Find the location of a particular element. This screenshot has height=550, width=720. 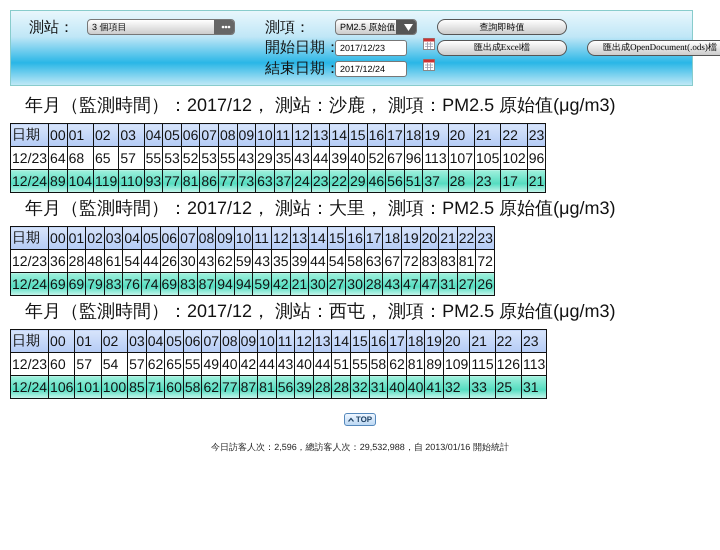

table-cell: 110 is located at coordinates (131, 181).